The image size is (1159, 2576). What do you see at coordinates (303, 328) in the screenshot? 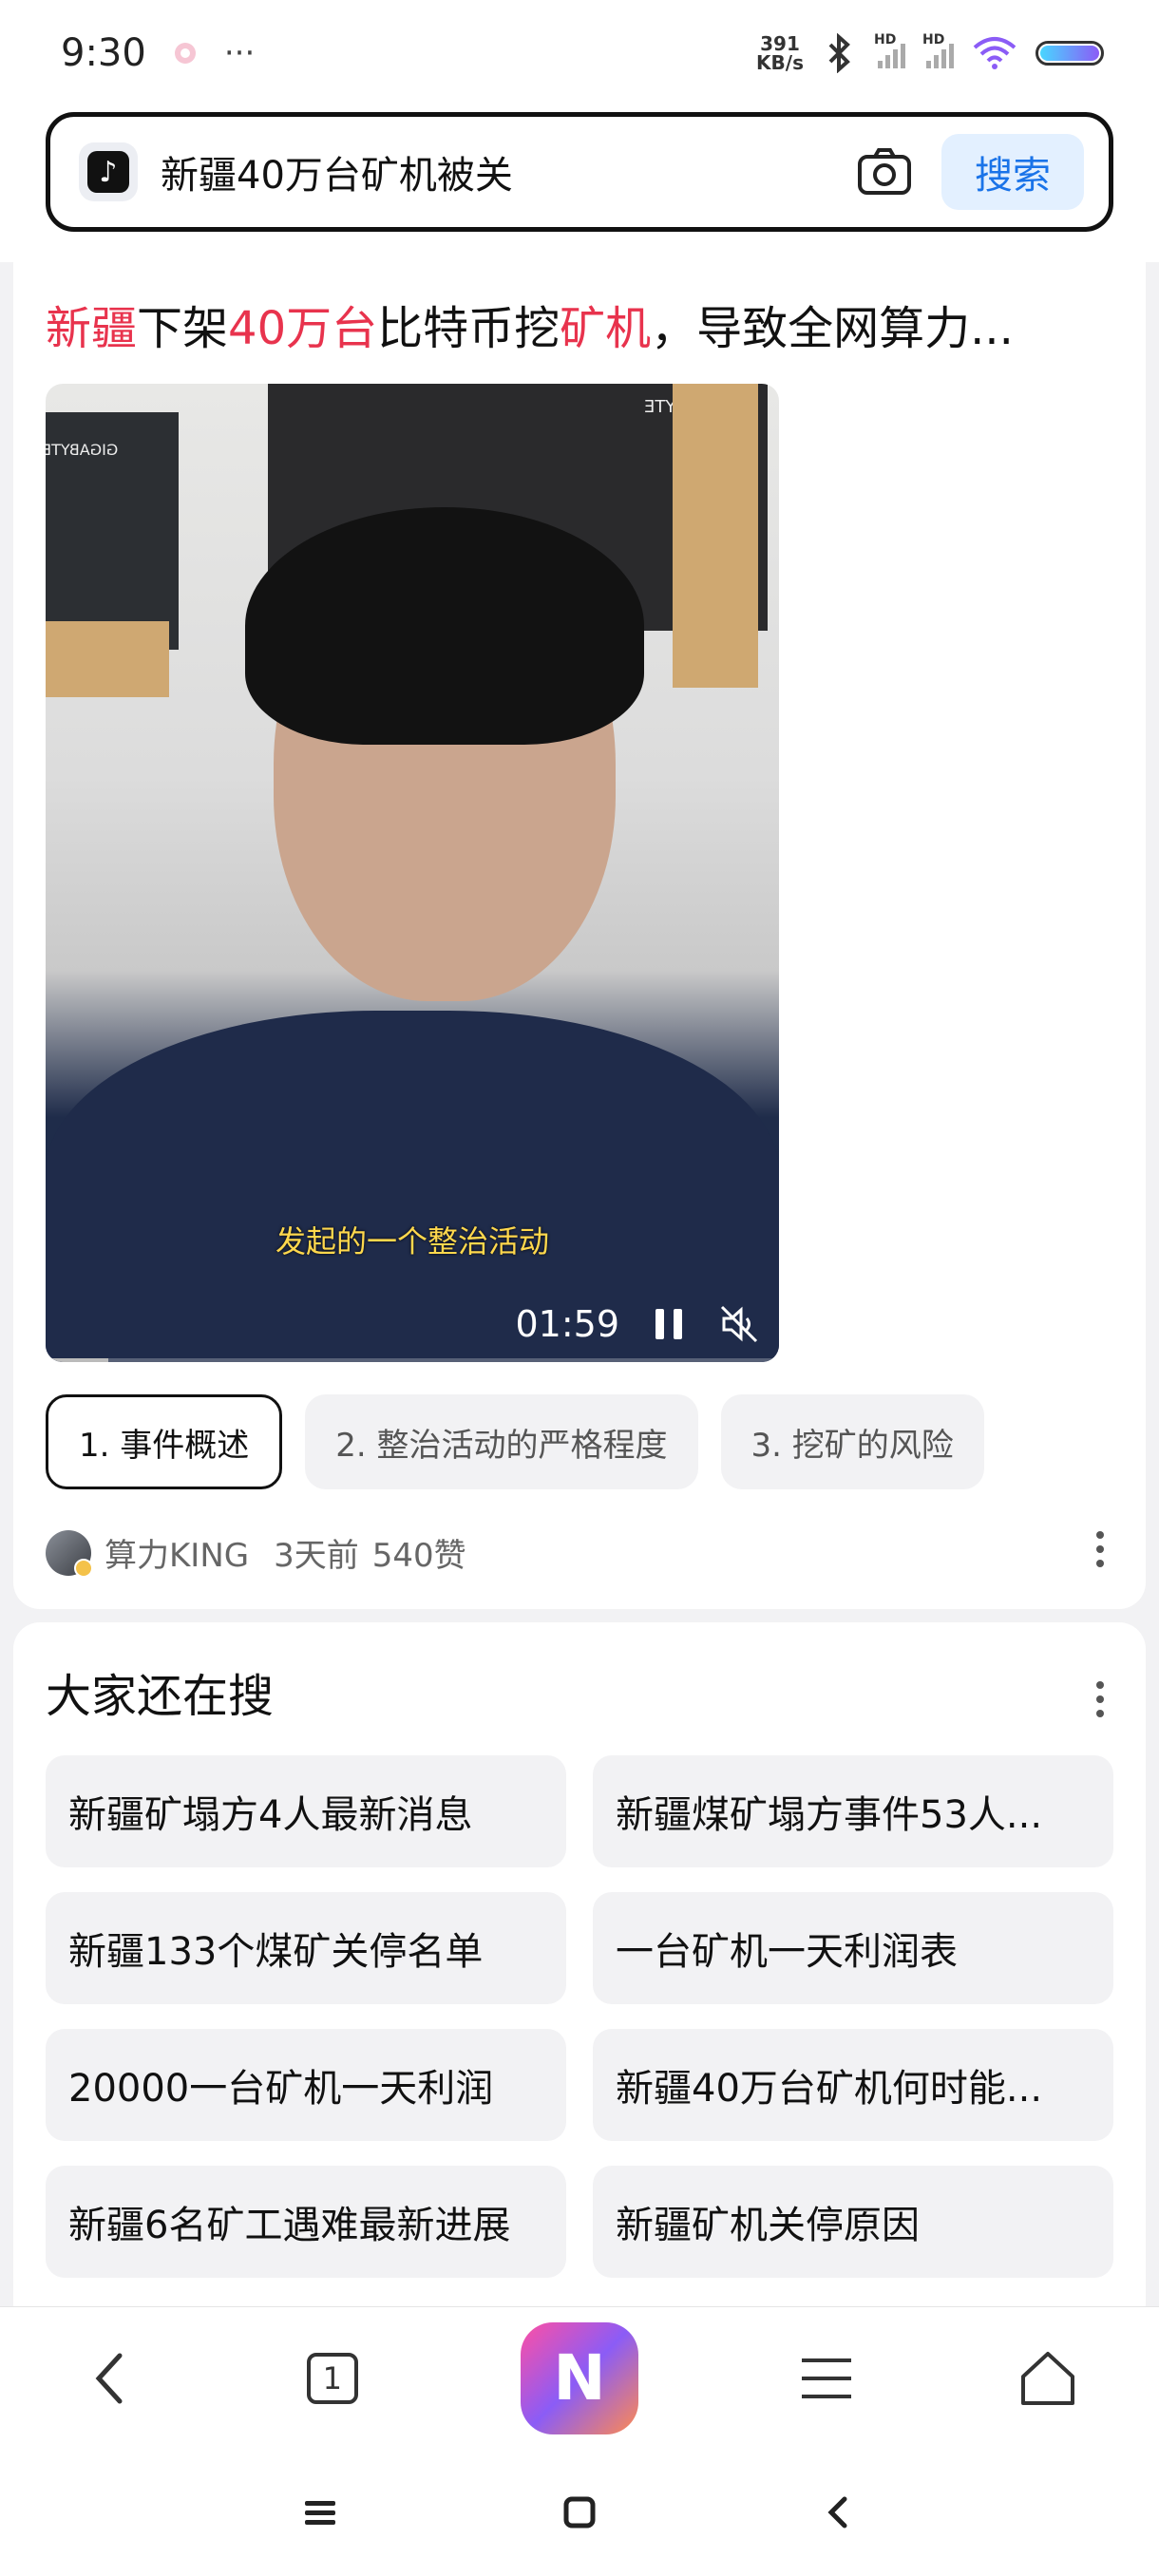
I see `title-highlight: 40万台` at bounding box center [303, 328].